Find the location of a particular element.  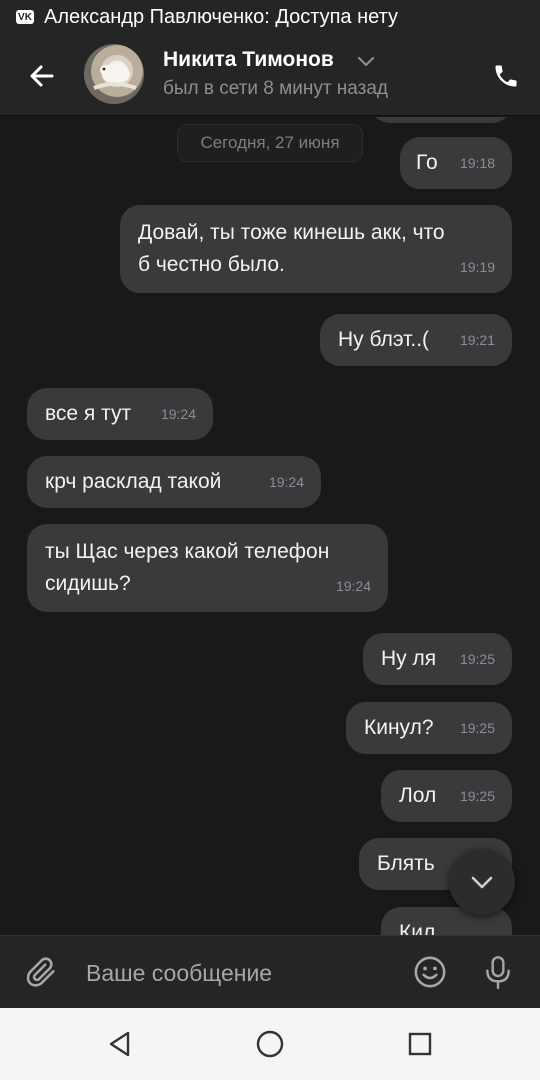

message-bubble-outgoing: Го 19:18 is located at coordinates (456, 163).